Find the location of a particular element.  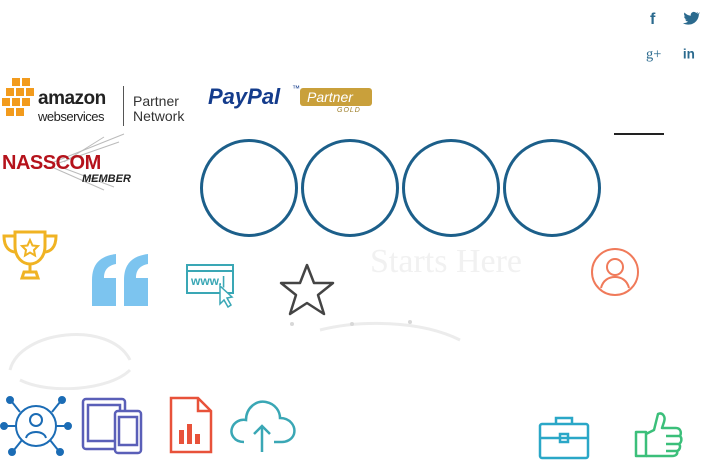

nasscom-name: NASSCOM is located at coordinates (51, 163).